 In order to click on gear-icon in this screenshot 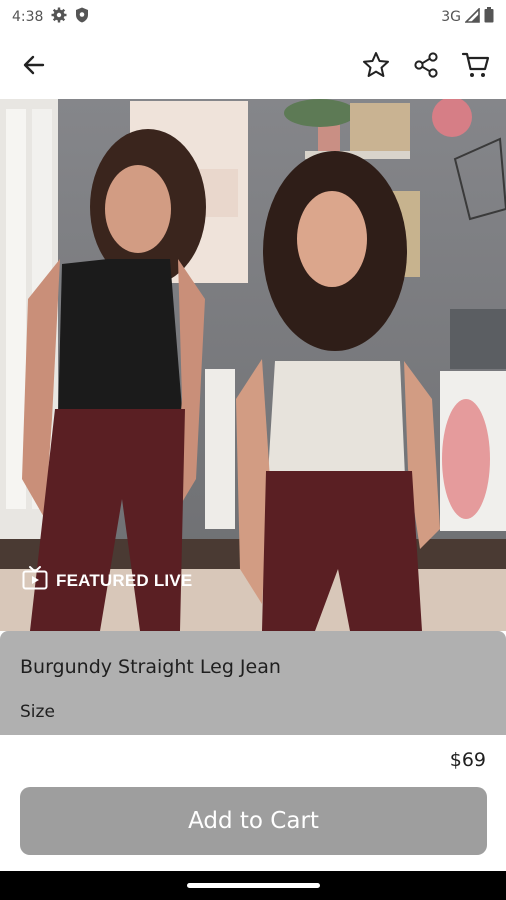, I will do `click(59, 17)`.